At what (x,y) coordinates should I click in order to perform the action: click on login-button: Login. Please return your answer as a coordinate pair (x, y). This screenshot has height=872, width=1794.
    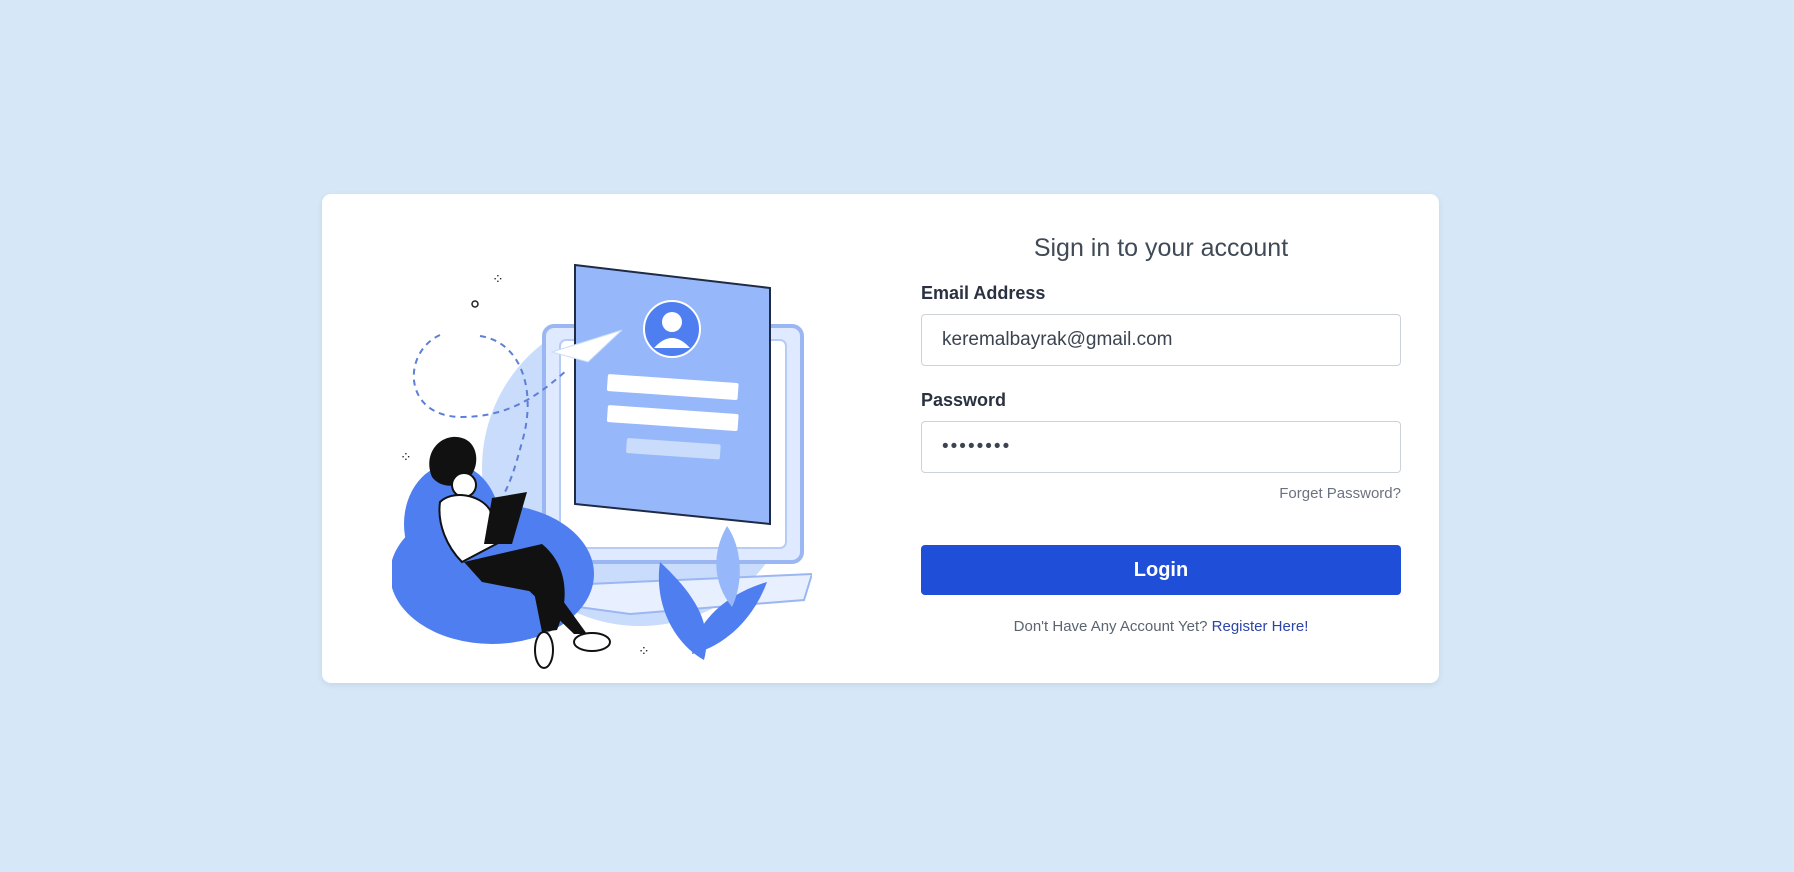
    Looking at the image, I should click on (1161, 570).